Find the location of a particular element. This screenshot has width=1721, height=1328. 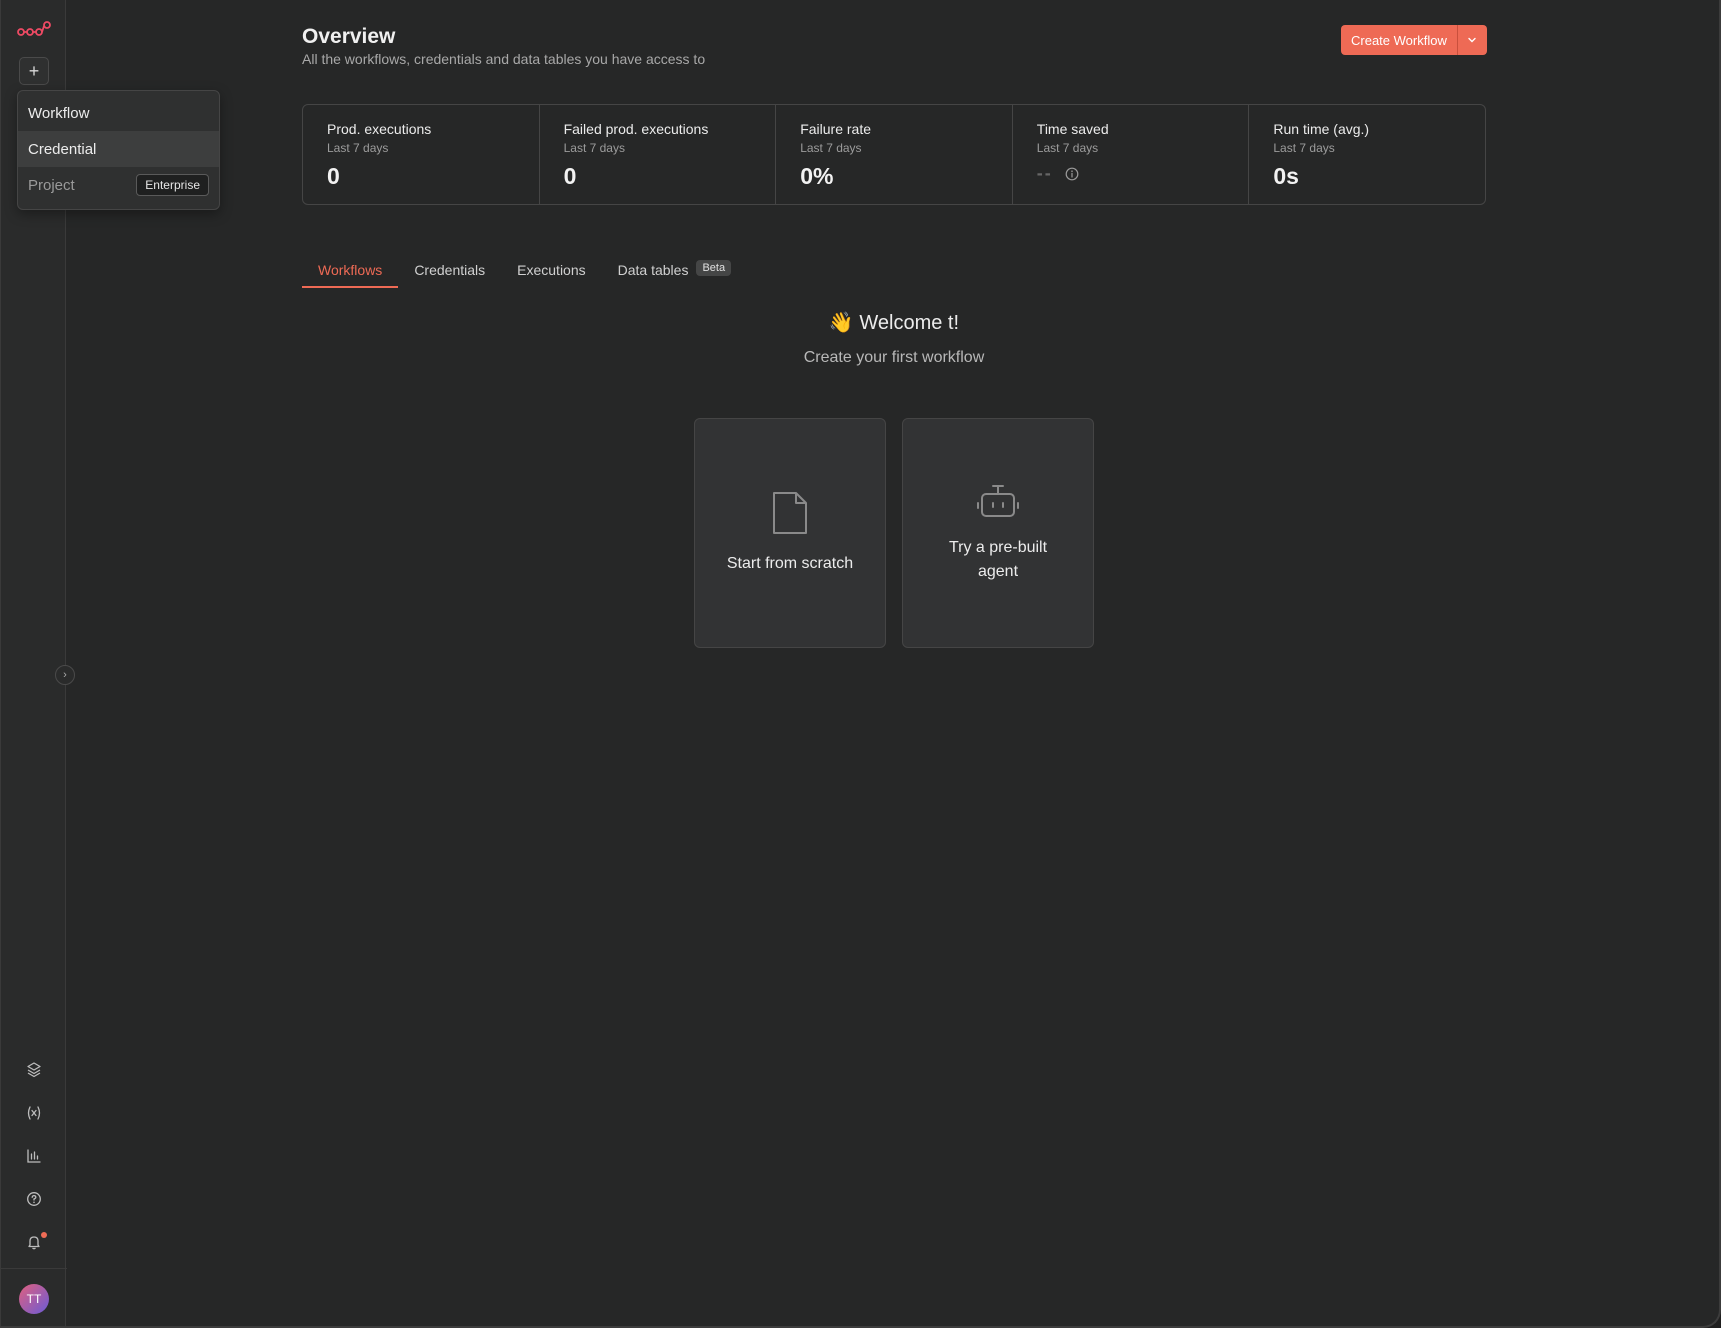

stat-value: 0s is located at coordinates (1286, 176).